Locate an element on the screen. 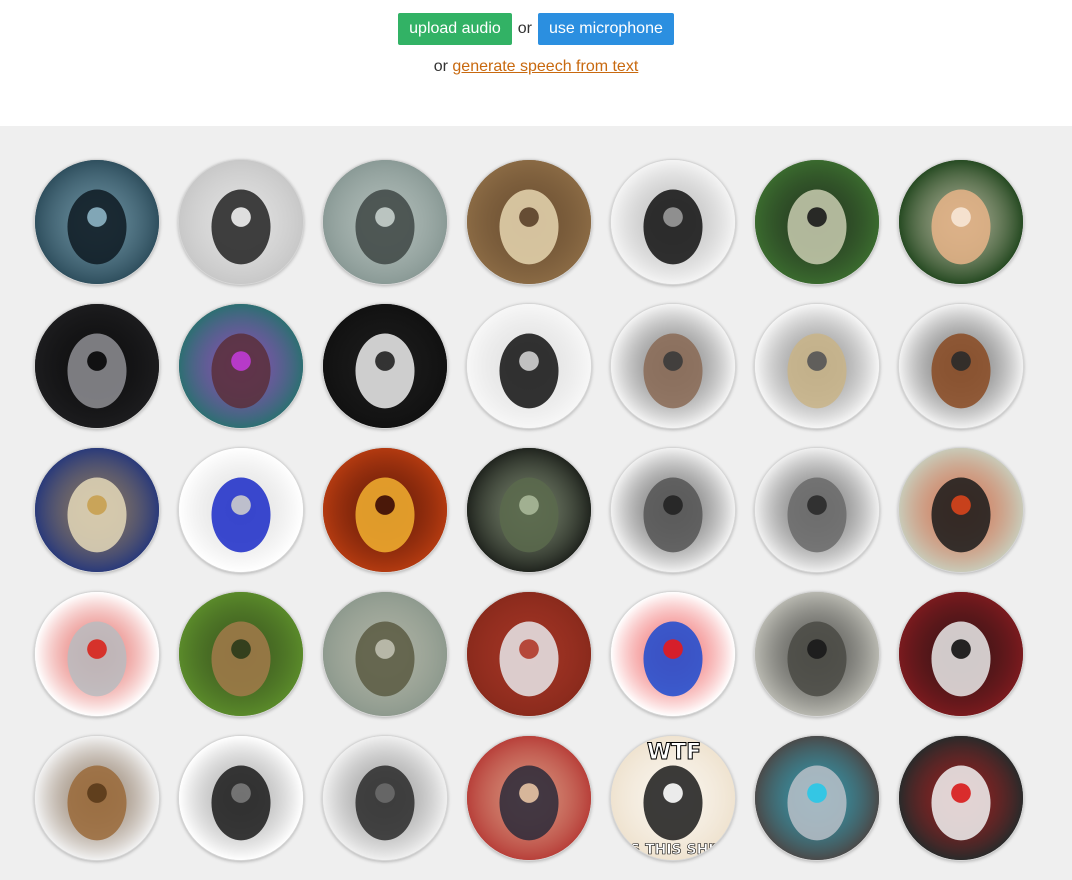  lego-robot-image is located at coordinates (97, 654).